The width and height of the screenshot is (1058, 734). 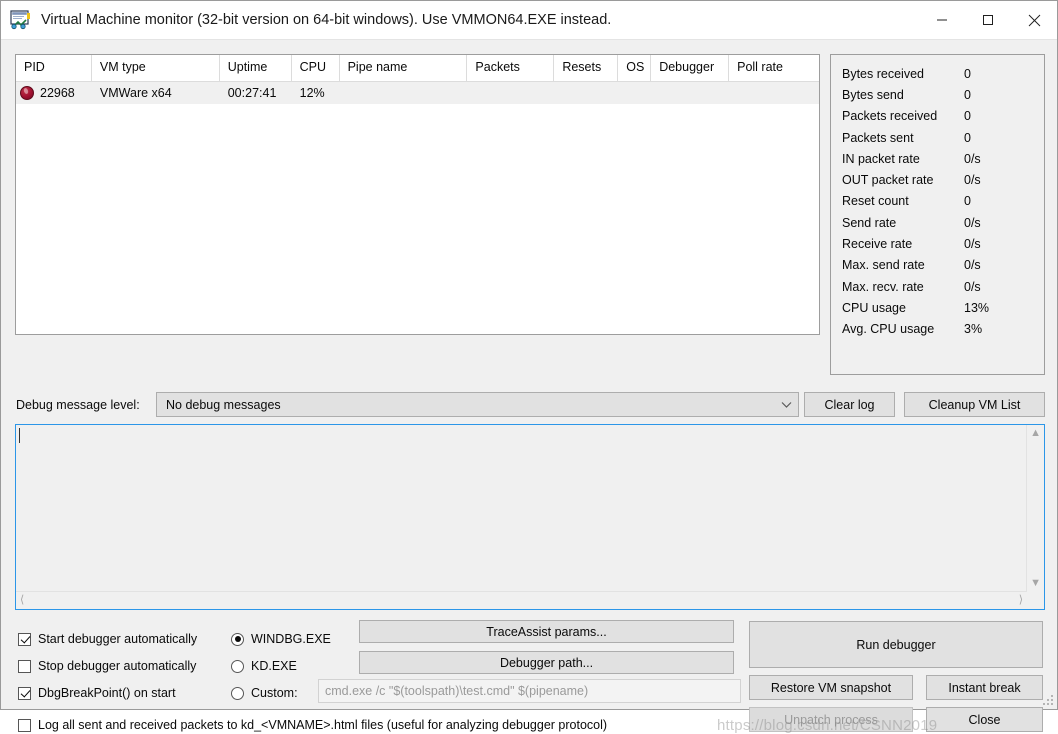 I want to click on maximize-icon, so click(x=988, y=20).